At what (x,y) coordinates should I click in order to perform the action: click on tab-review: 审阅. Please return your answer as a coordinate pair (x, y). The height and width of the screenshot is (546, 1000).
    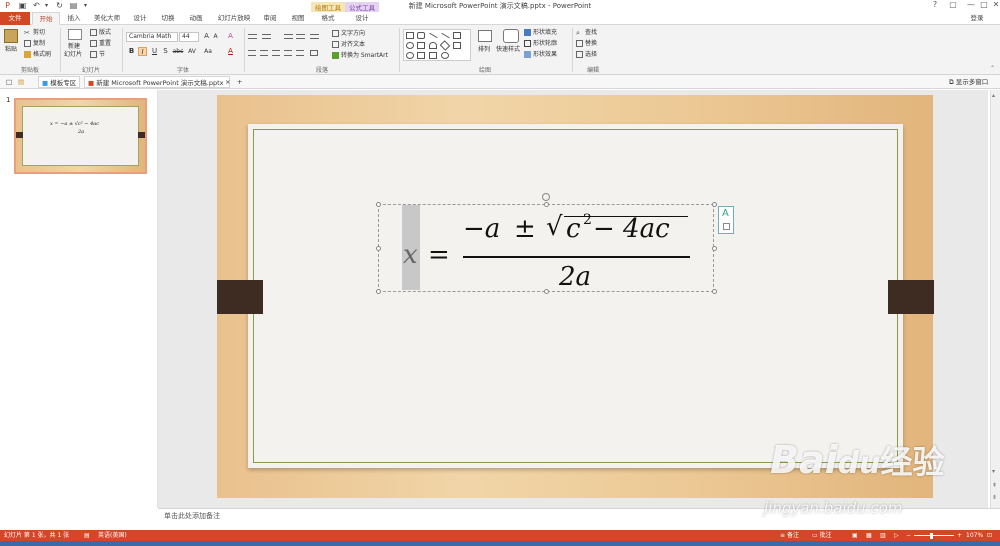
    Looking at the image, I should click on (270, 18).